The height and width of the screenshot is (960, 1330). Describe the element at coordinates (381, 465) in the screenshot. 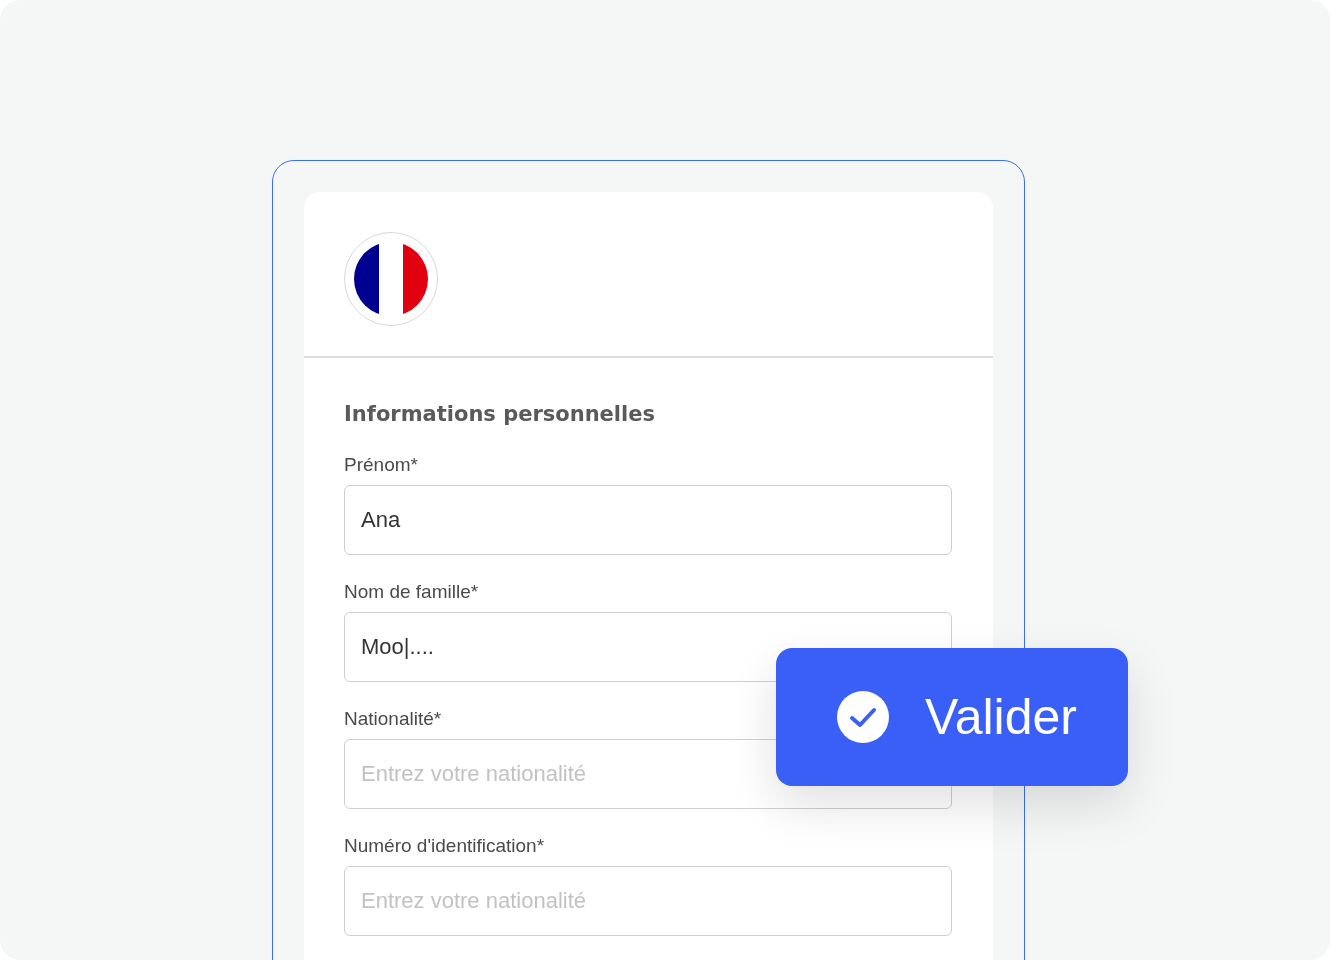

I see `field-label: Prénom*` at that location.